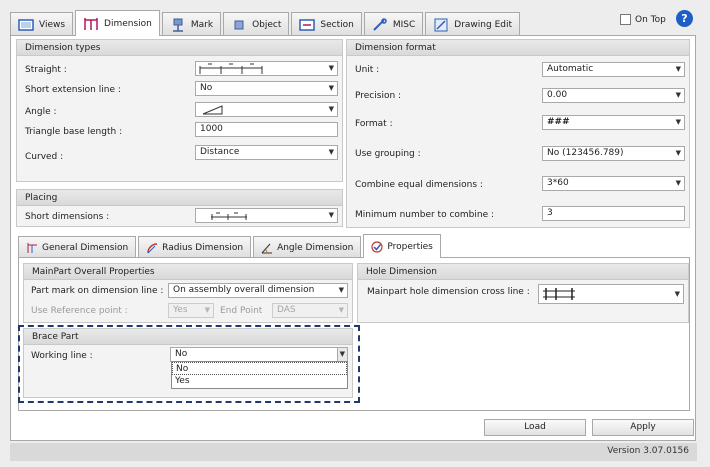 This screenshot has width=710, height=467. I want to click on tab-label: Object, so click(267, 24).